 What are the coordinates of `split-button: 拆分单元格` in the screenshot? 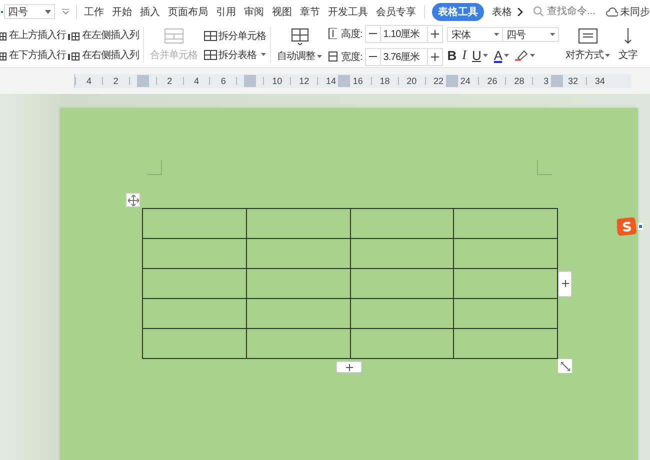 It's located at (235, 35).